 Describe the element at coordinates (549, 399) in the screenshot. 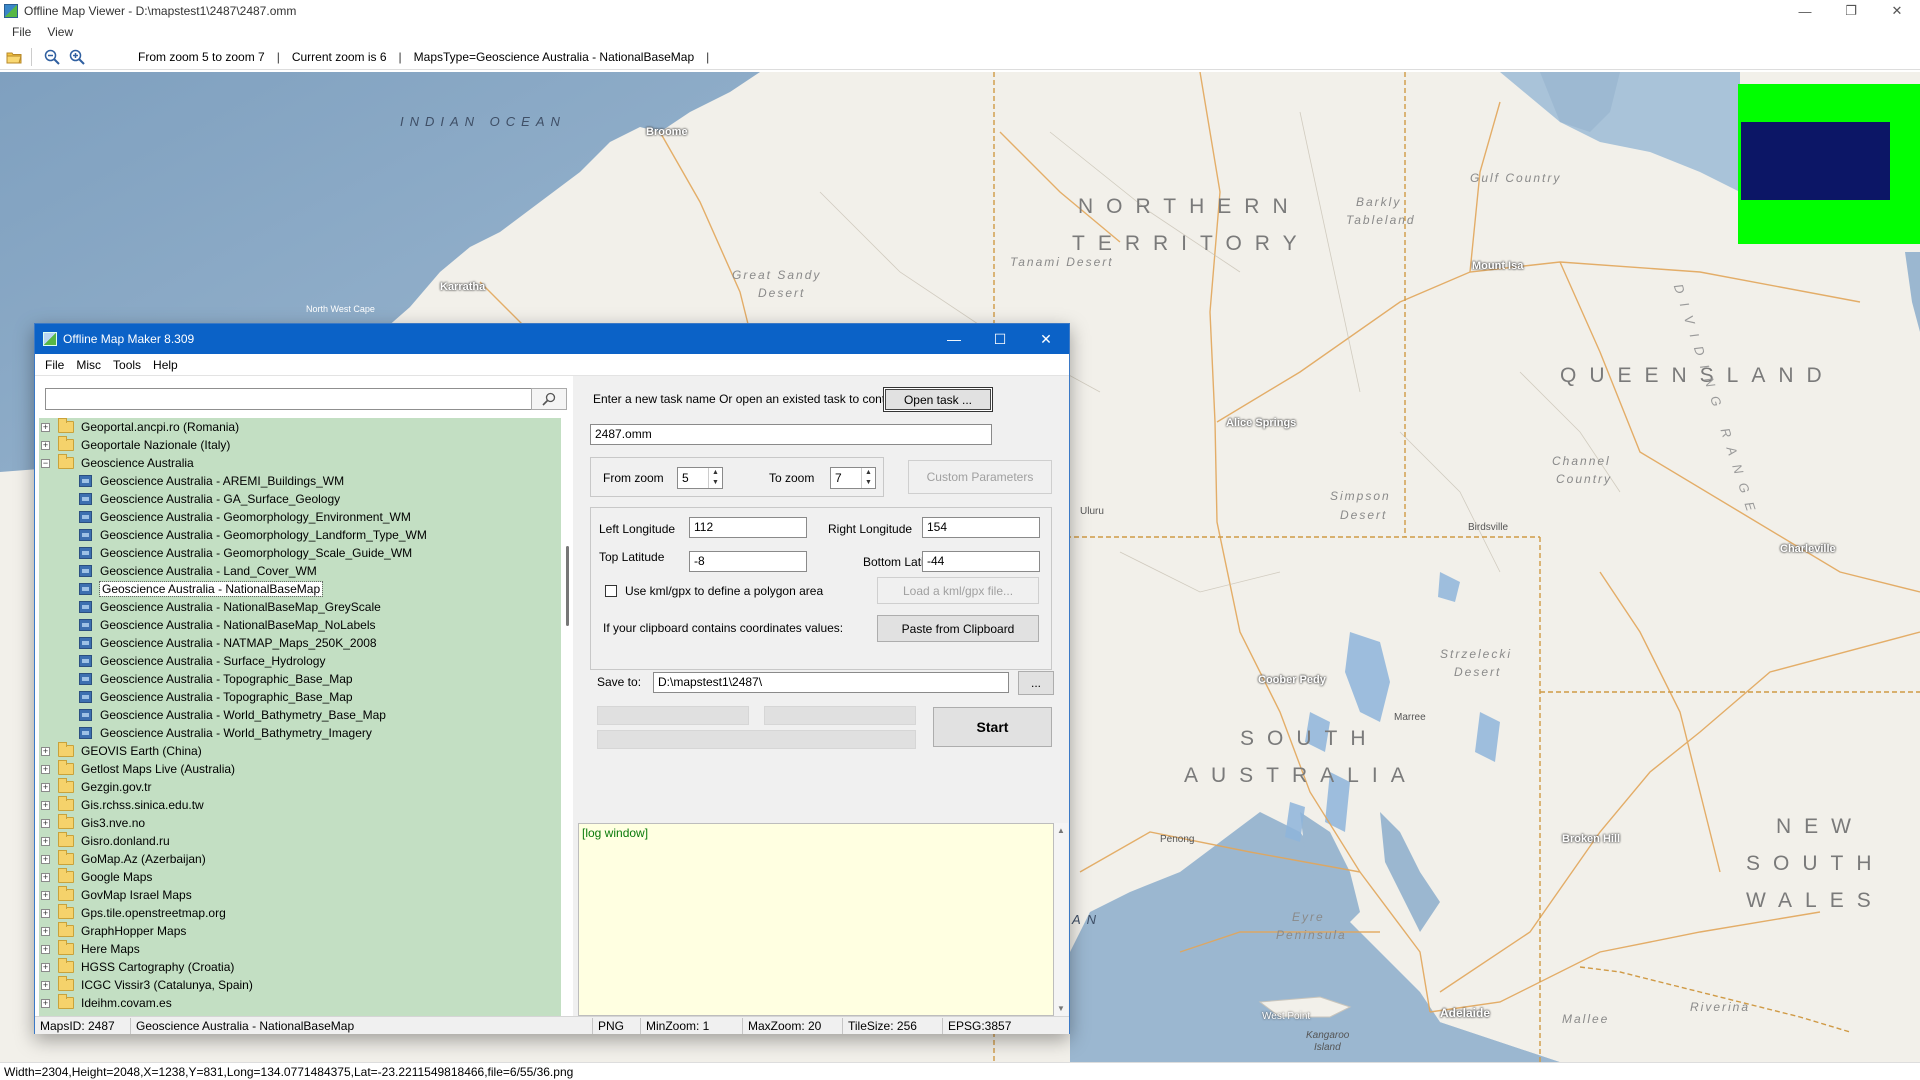

I see `magnifier-icon` at that location.